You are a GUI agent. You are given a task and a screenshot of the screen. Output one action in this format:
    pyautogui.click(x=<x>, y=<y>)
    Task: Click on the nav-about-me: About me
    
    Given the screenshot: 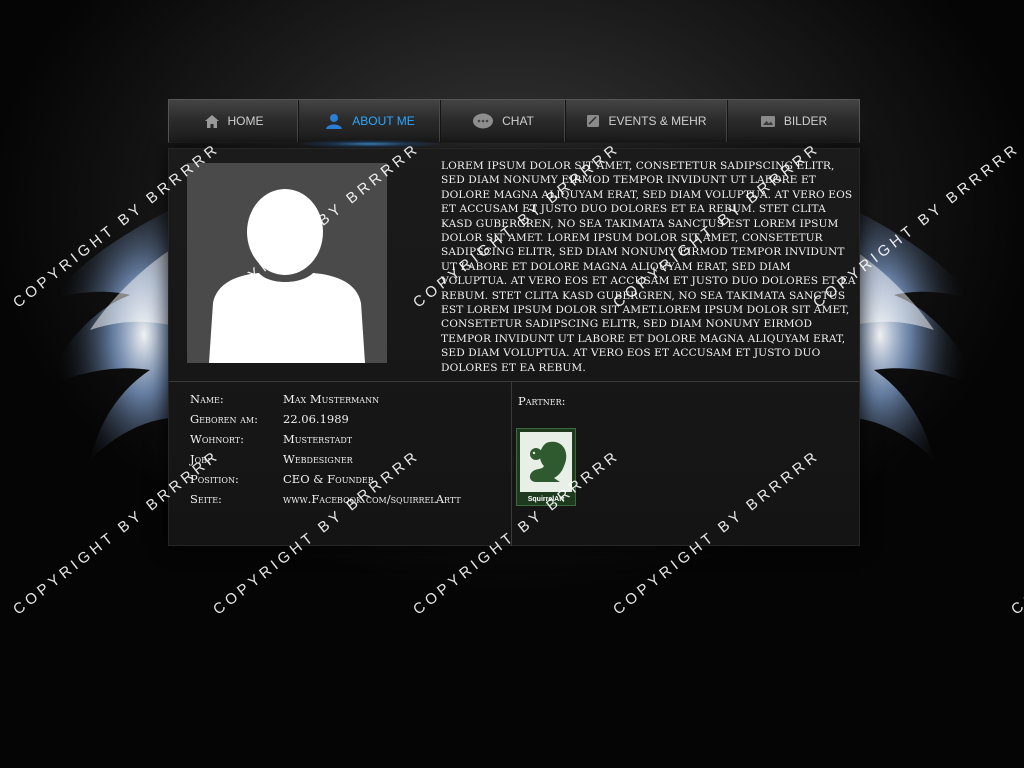 What is the action you would take?
    pyautogui.click(x=370, y=121)
    